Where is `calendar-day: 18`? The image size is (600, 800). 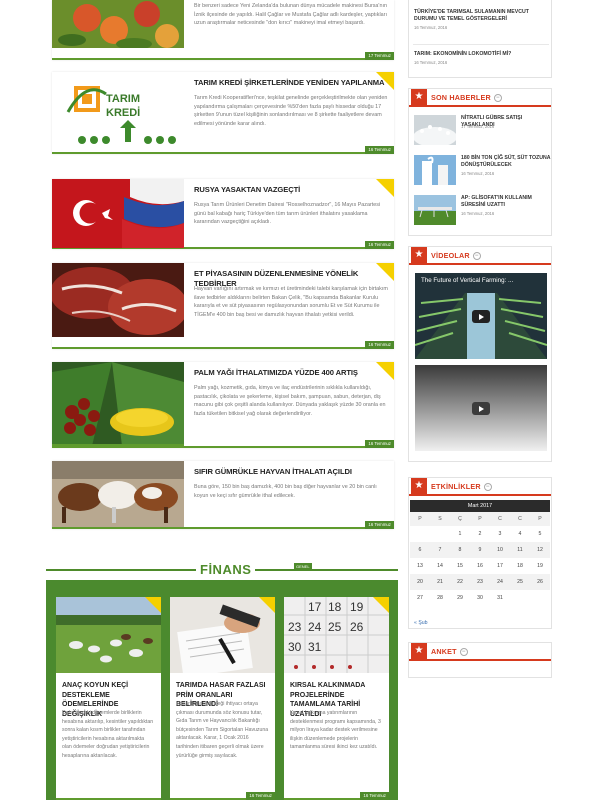 calendar-day: 18 is located at coordinates (520, 566).